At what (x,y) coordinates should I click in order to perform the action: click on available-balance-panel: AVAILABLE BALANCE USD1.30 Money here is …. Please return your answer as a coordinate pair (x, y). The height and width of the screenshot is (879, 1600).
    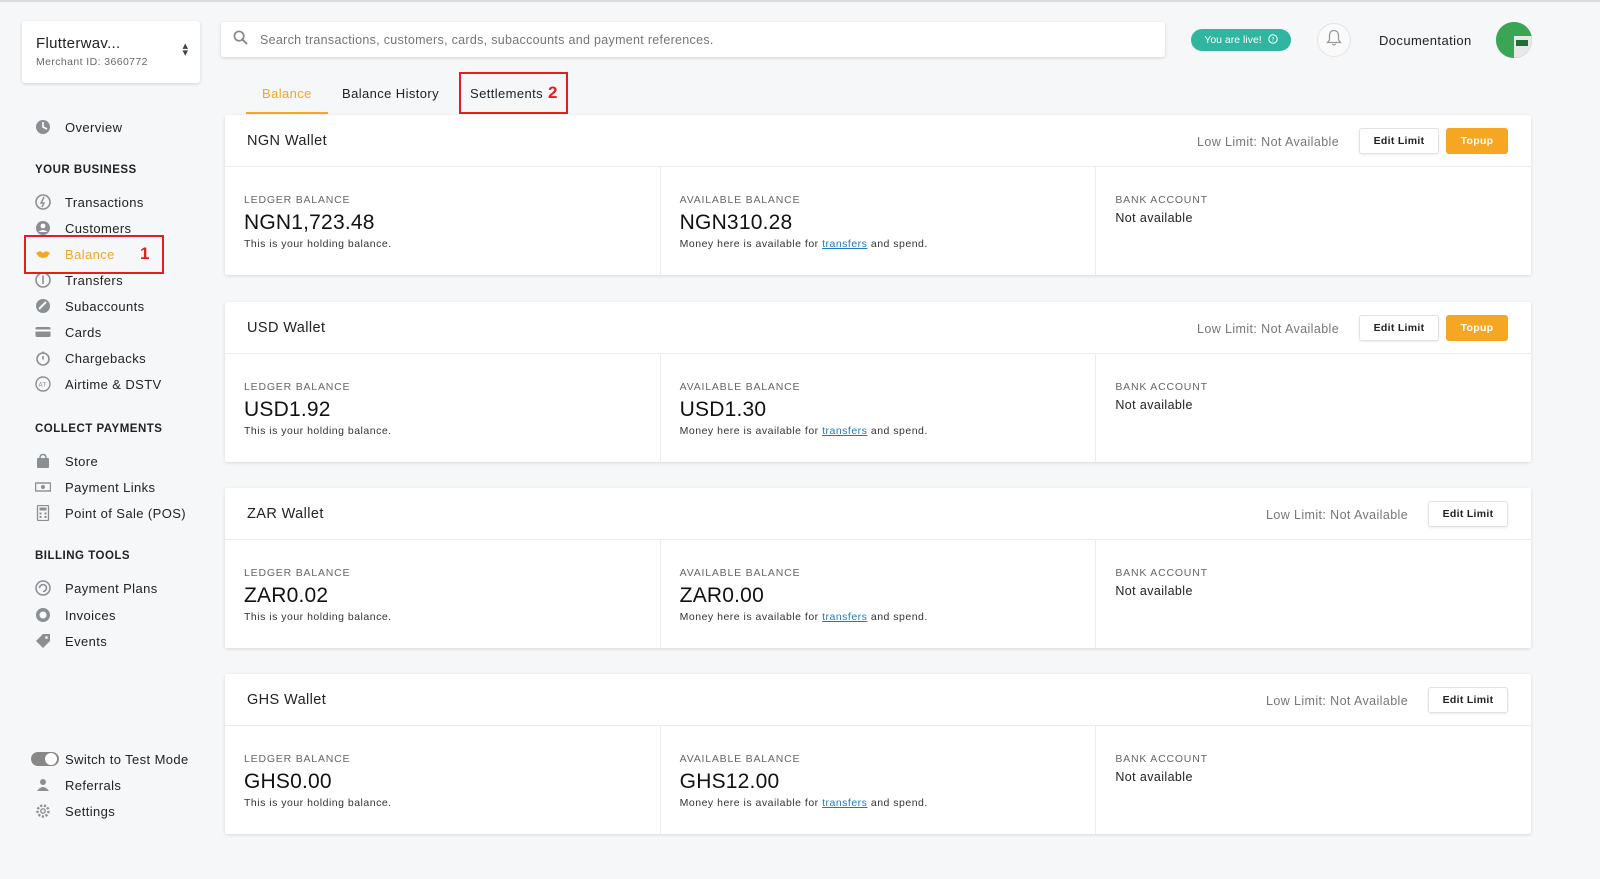
    Looking at the image, I should click on (879, 408).